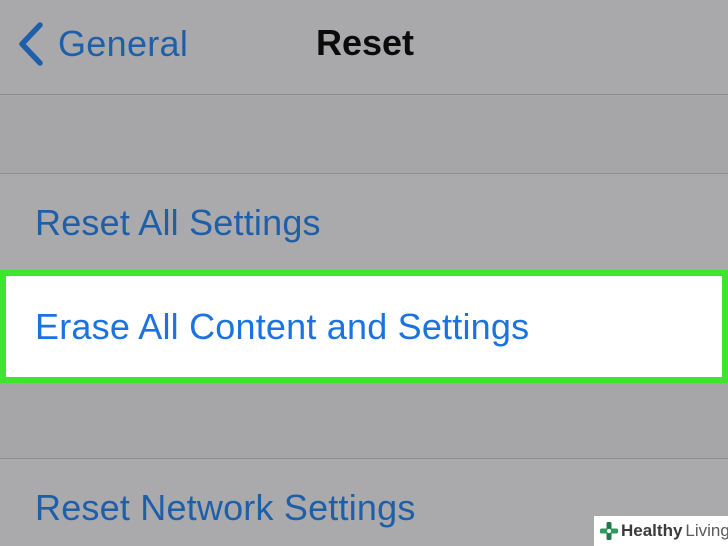 This screenshot has width=728, height=546. Describe the element at coordinates (706, 530) in the screenshot. I see `watermark-brand-light: Living` at that location.